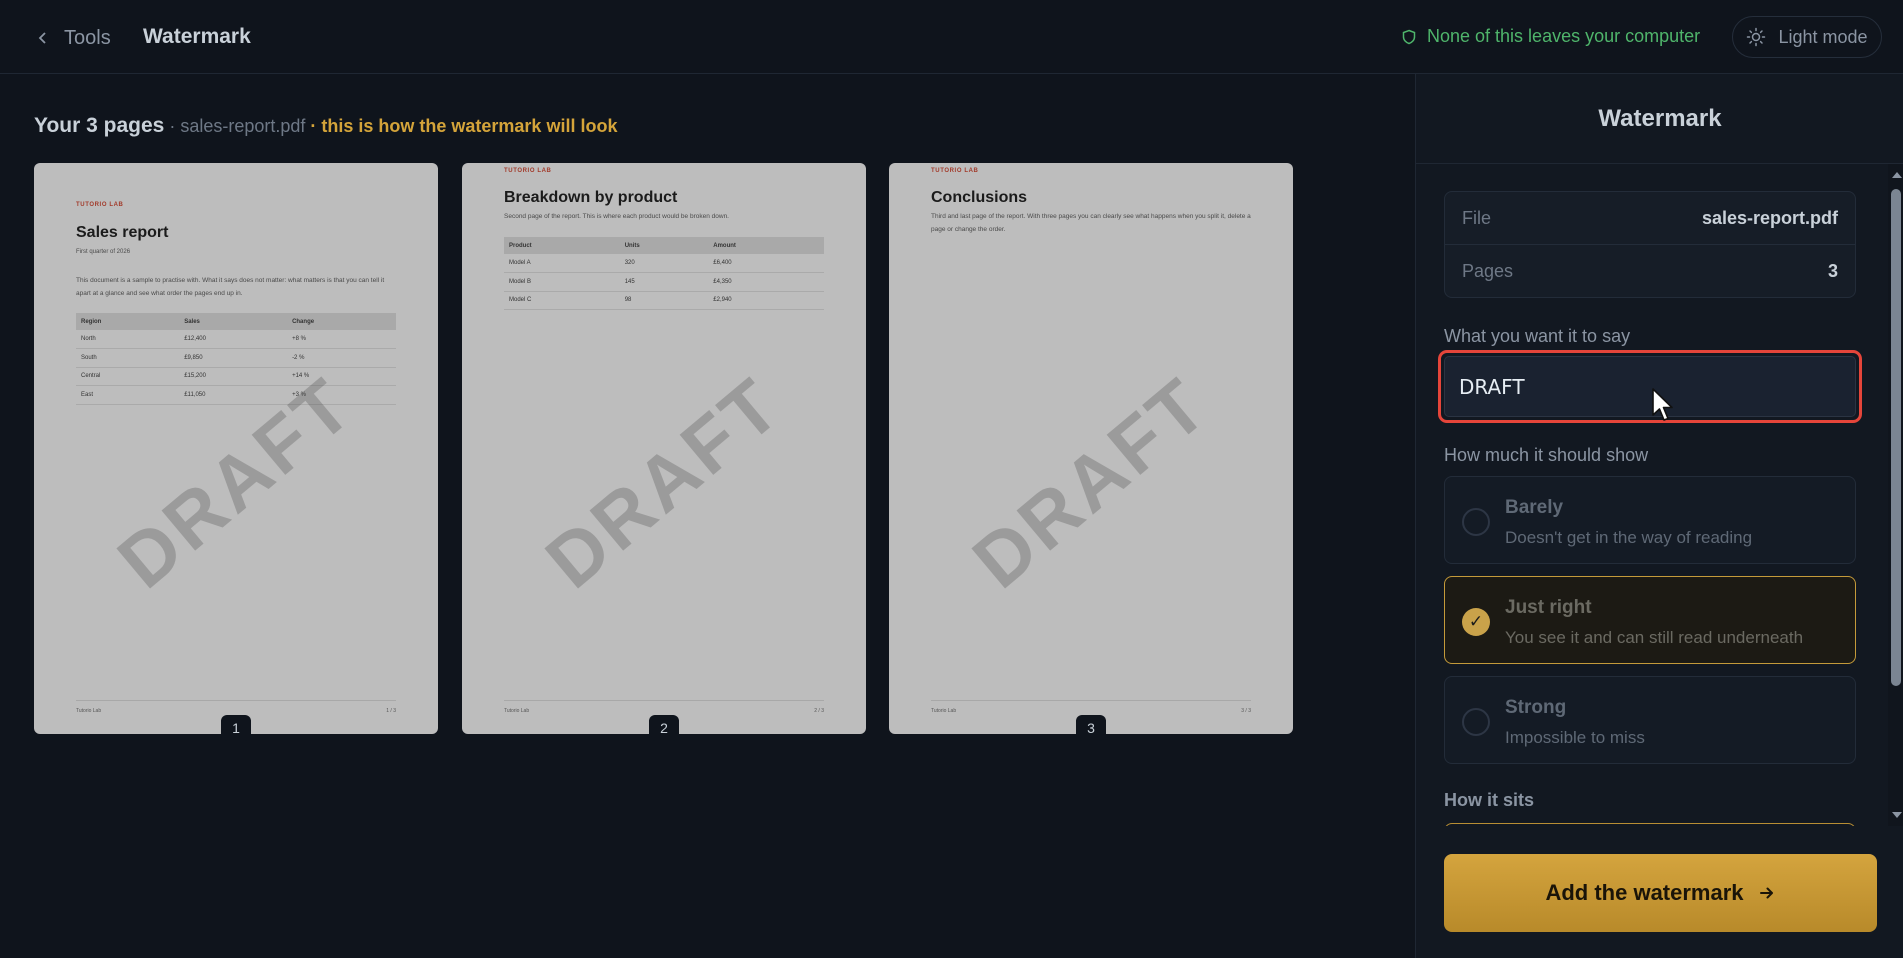 The image size is (1903, 958). What do you see at coordinates (979, 197) in the screenshot?
I see `page-heading: Conclusions` at bounding box center [979, 197].